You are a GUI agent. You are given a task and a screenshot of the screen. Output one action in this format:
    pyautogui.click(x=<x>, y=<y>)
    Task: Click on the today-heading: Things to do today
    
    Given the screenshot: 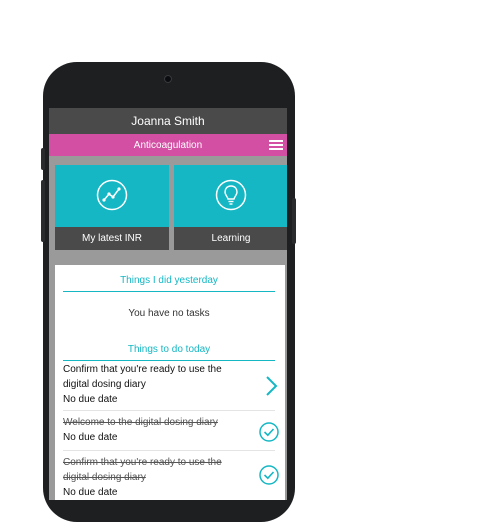 What is the action you would take?
    pyautogui.click(x=169, y=349)
    